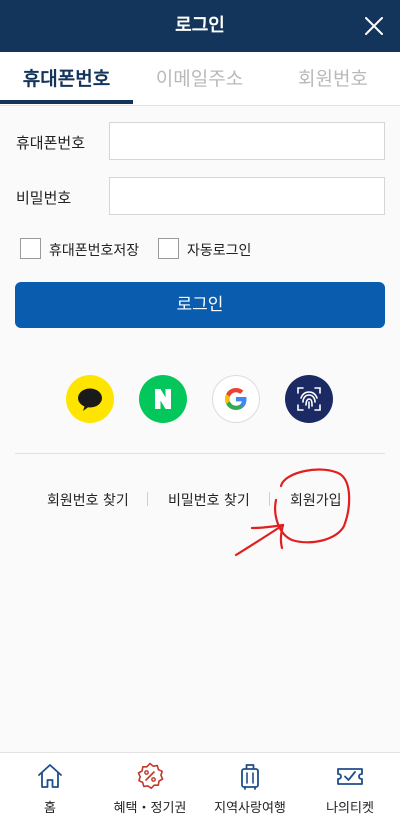  What do you see at coordinates (44, 198) in the screenshot?
I see `password-label: 비밀번호` at bounding box center [44, 198].